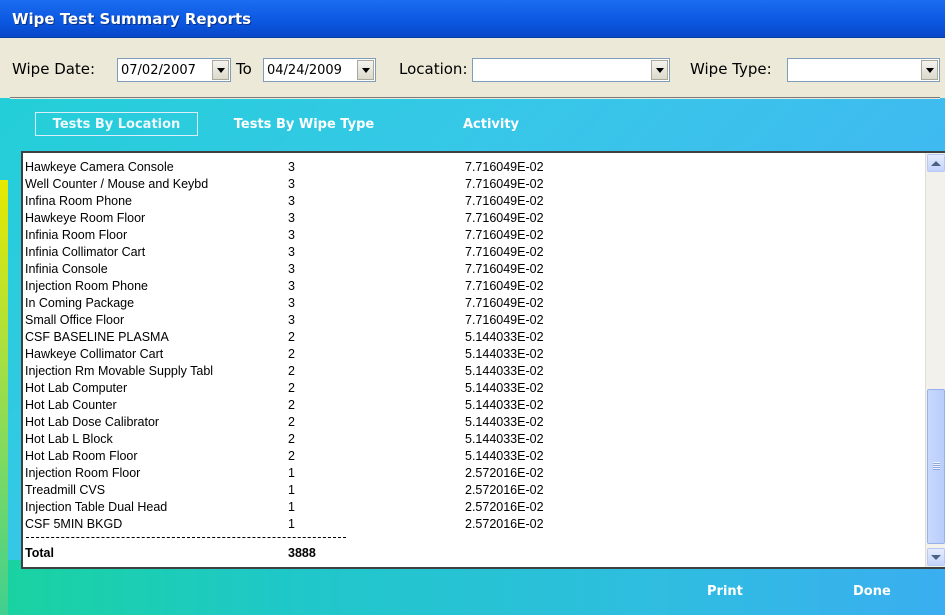  I want to click on row-location: Hot Lab Room Floor, so click(81, 456).